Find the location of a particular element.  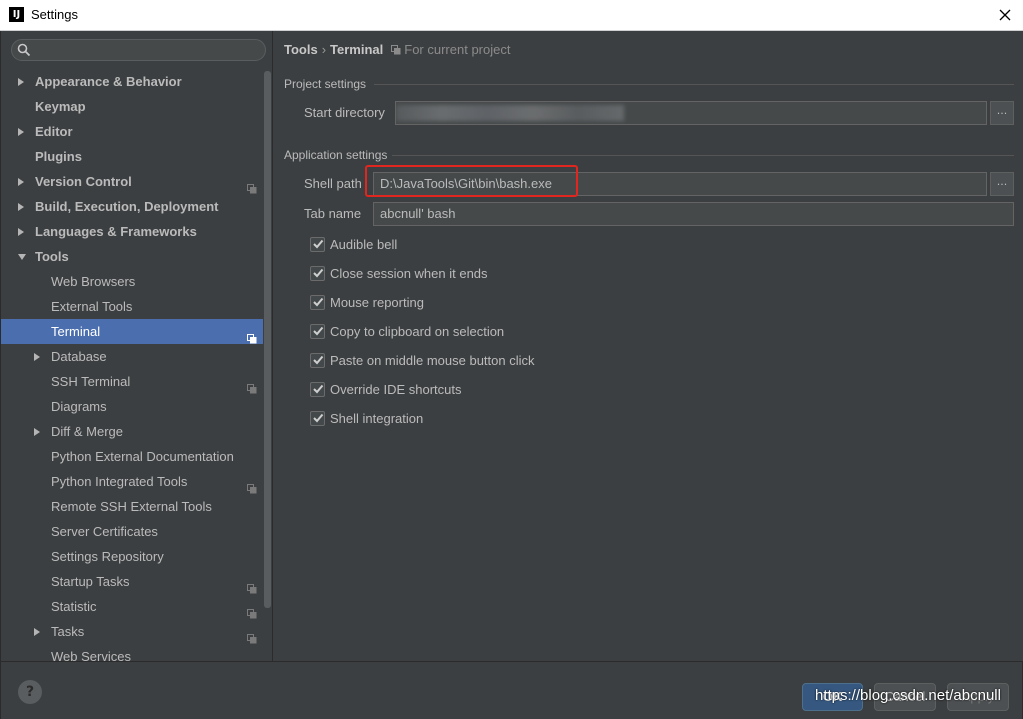

sidebar-item-diagrams: Diagrams is located at coordinates (132, 406).